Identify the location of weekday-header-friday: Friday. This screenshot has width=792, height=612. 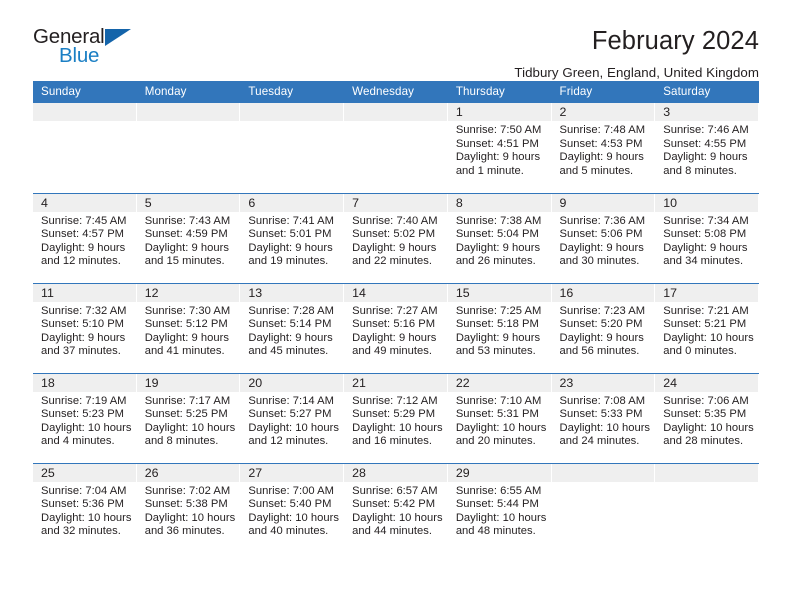
(603, 92).